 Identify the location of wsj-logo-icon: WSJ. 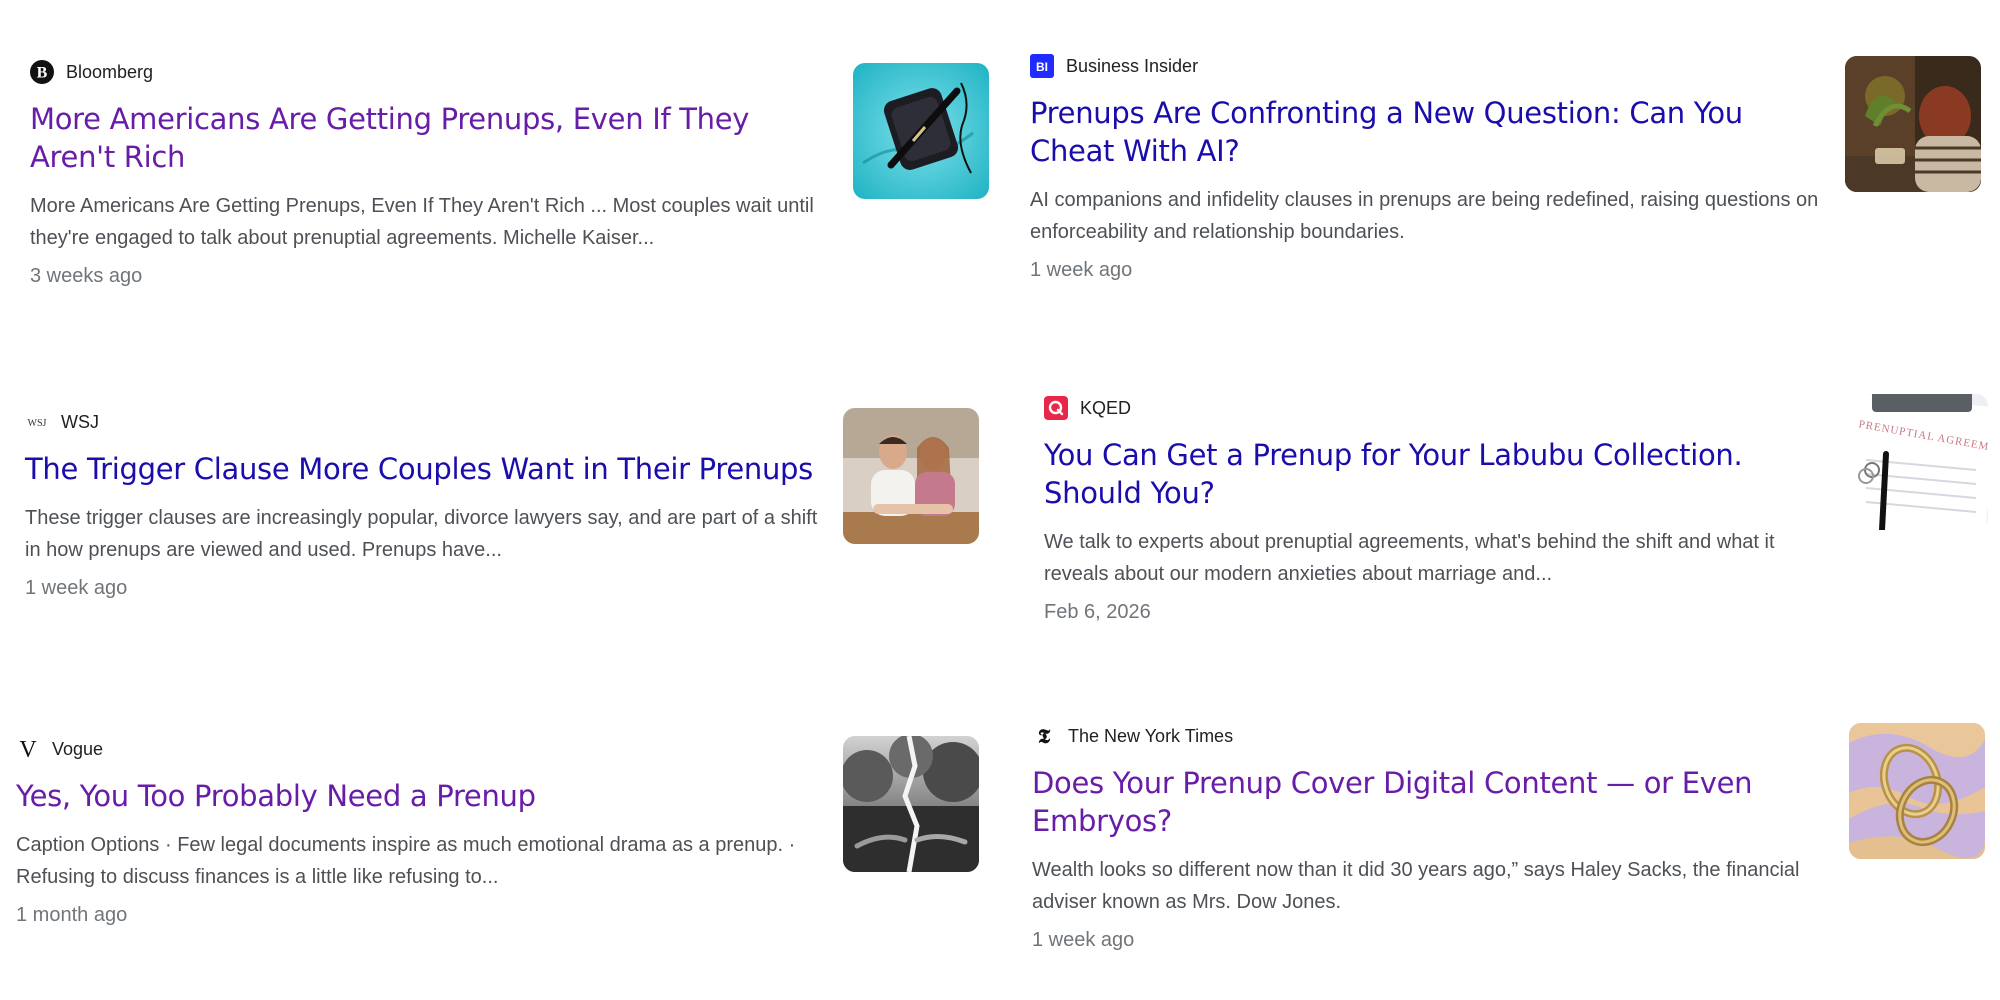
(37, 422).